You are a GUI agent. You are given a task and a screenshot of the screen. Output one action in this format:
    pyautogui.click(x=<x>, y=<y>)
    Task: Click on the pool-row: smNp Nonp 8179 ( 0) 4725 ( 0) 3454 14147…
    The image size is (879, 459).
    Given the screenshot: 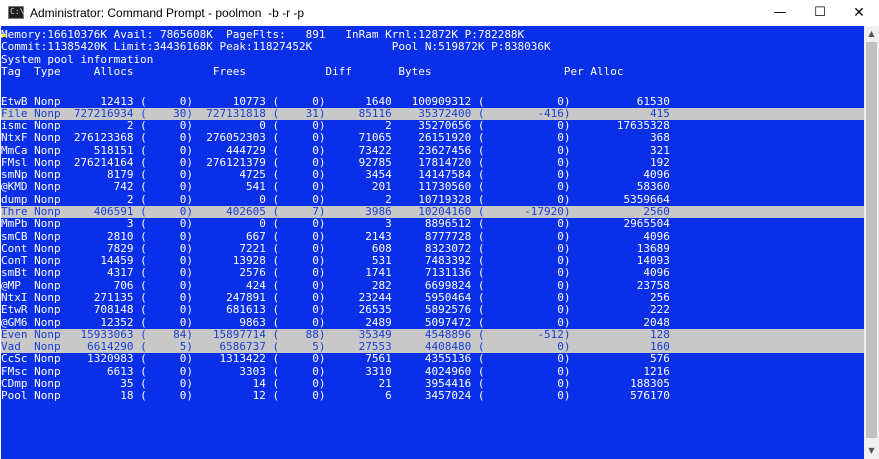 What is the action you would take?
    pyautogui.click(x=335, y=175)
    